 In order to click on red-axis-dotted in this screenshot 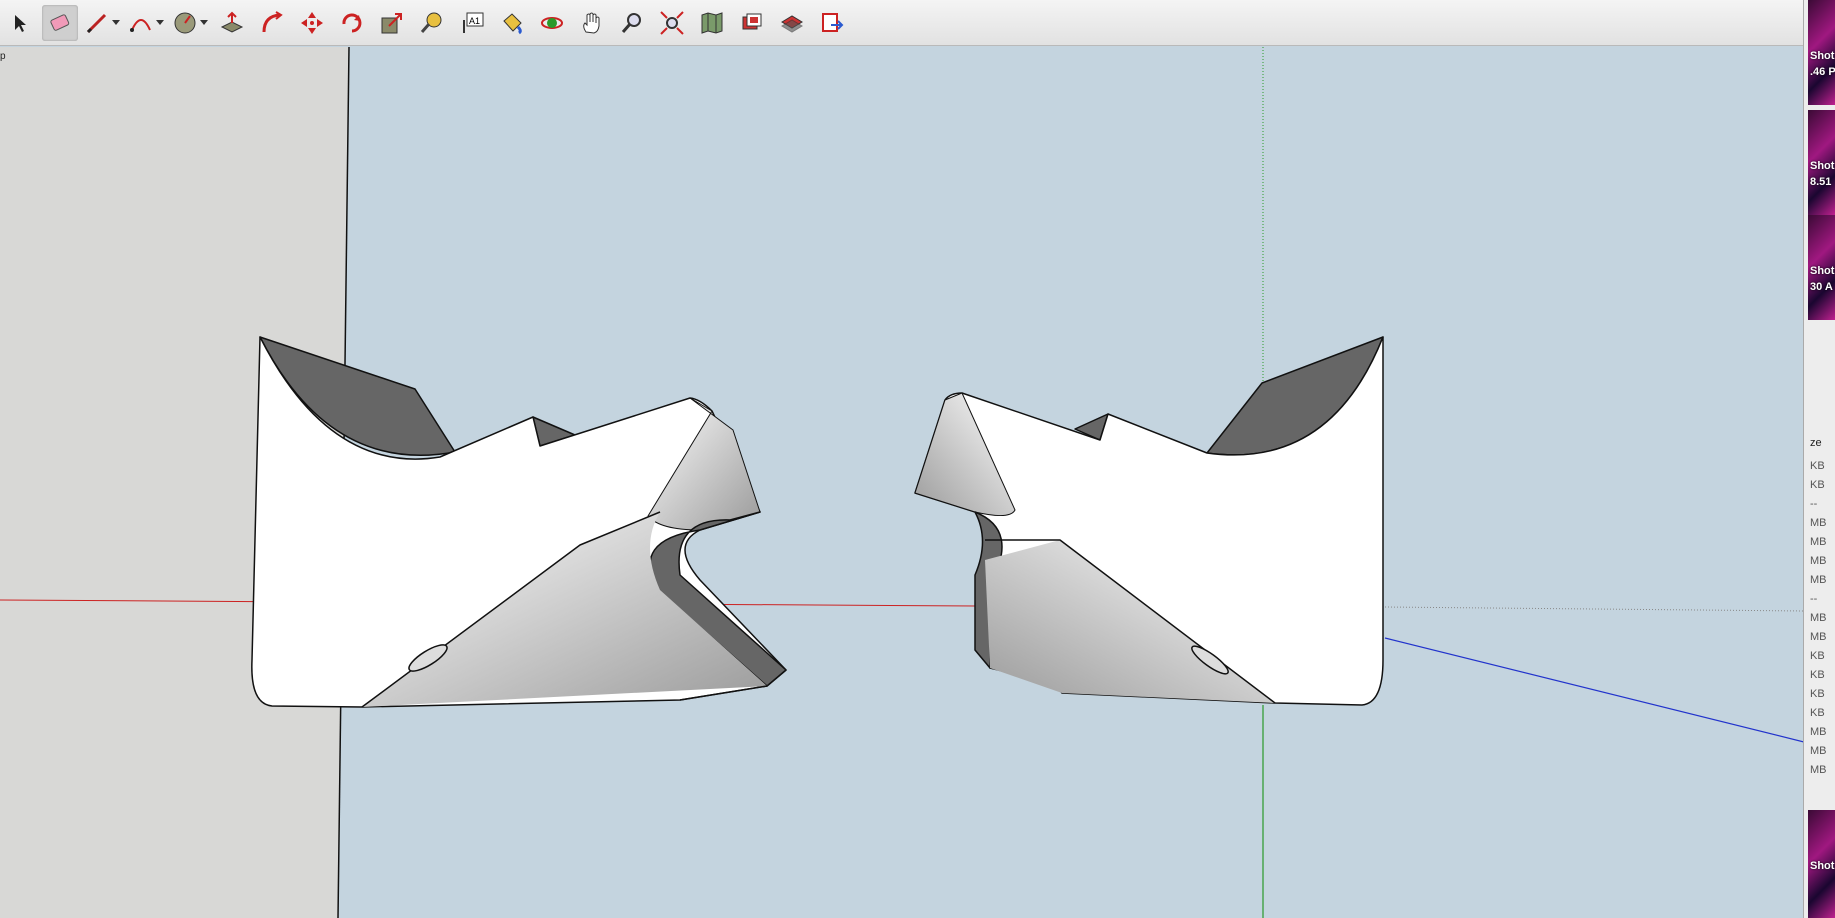, I will do `click(1594, 609)`.